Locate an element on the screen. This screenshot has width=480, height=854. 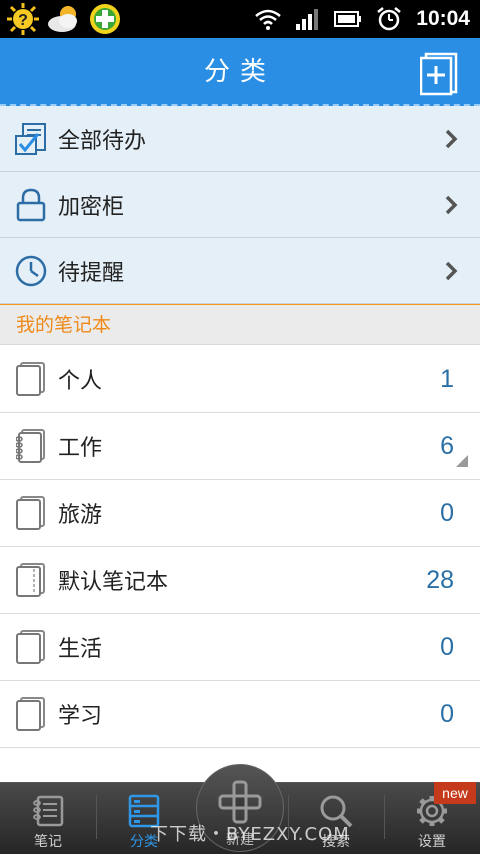
notebook-name: 个人 is located at coordinates (80, 381).